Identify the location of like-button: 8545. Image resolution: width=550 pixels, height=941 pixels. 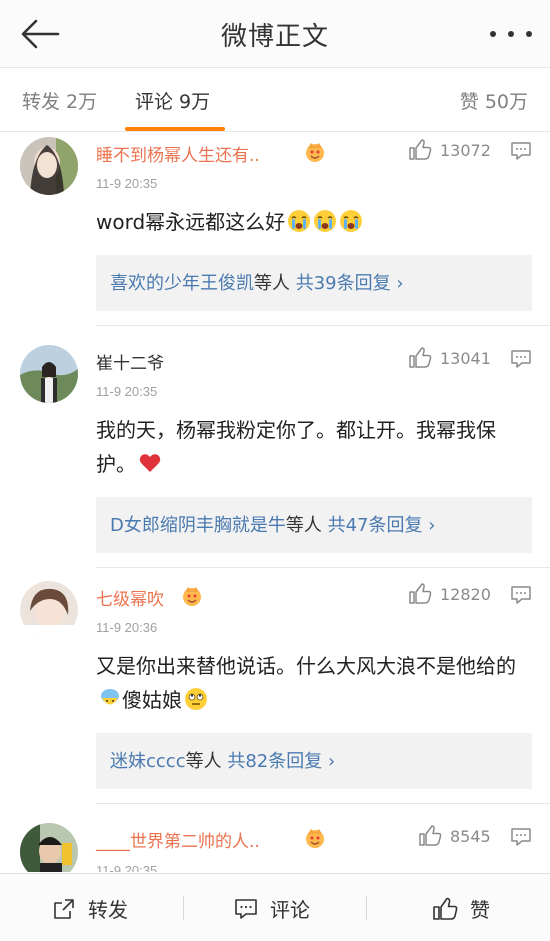
(454, 836).